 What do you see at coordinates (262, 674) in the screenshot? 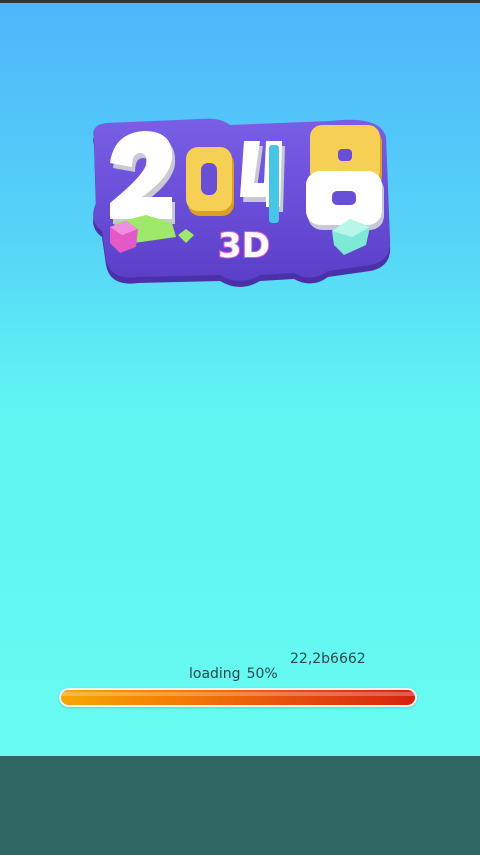
I see `loading-percent: 50%` at bounding box center [262, 674].